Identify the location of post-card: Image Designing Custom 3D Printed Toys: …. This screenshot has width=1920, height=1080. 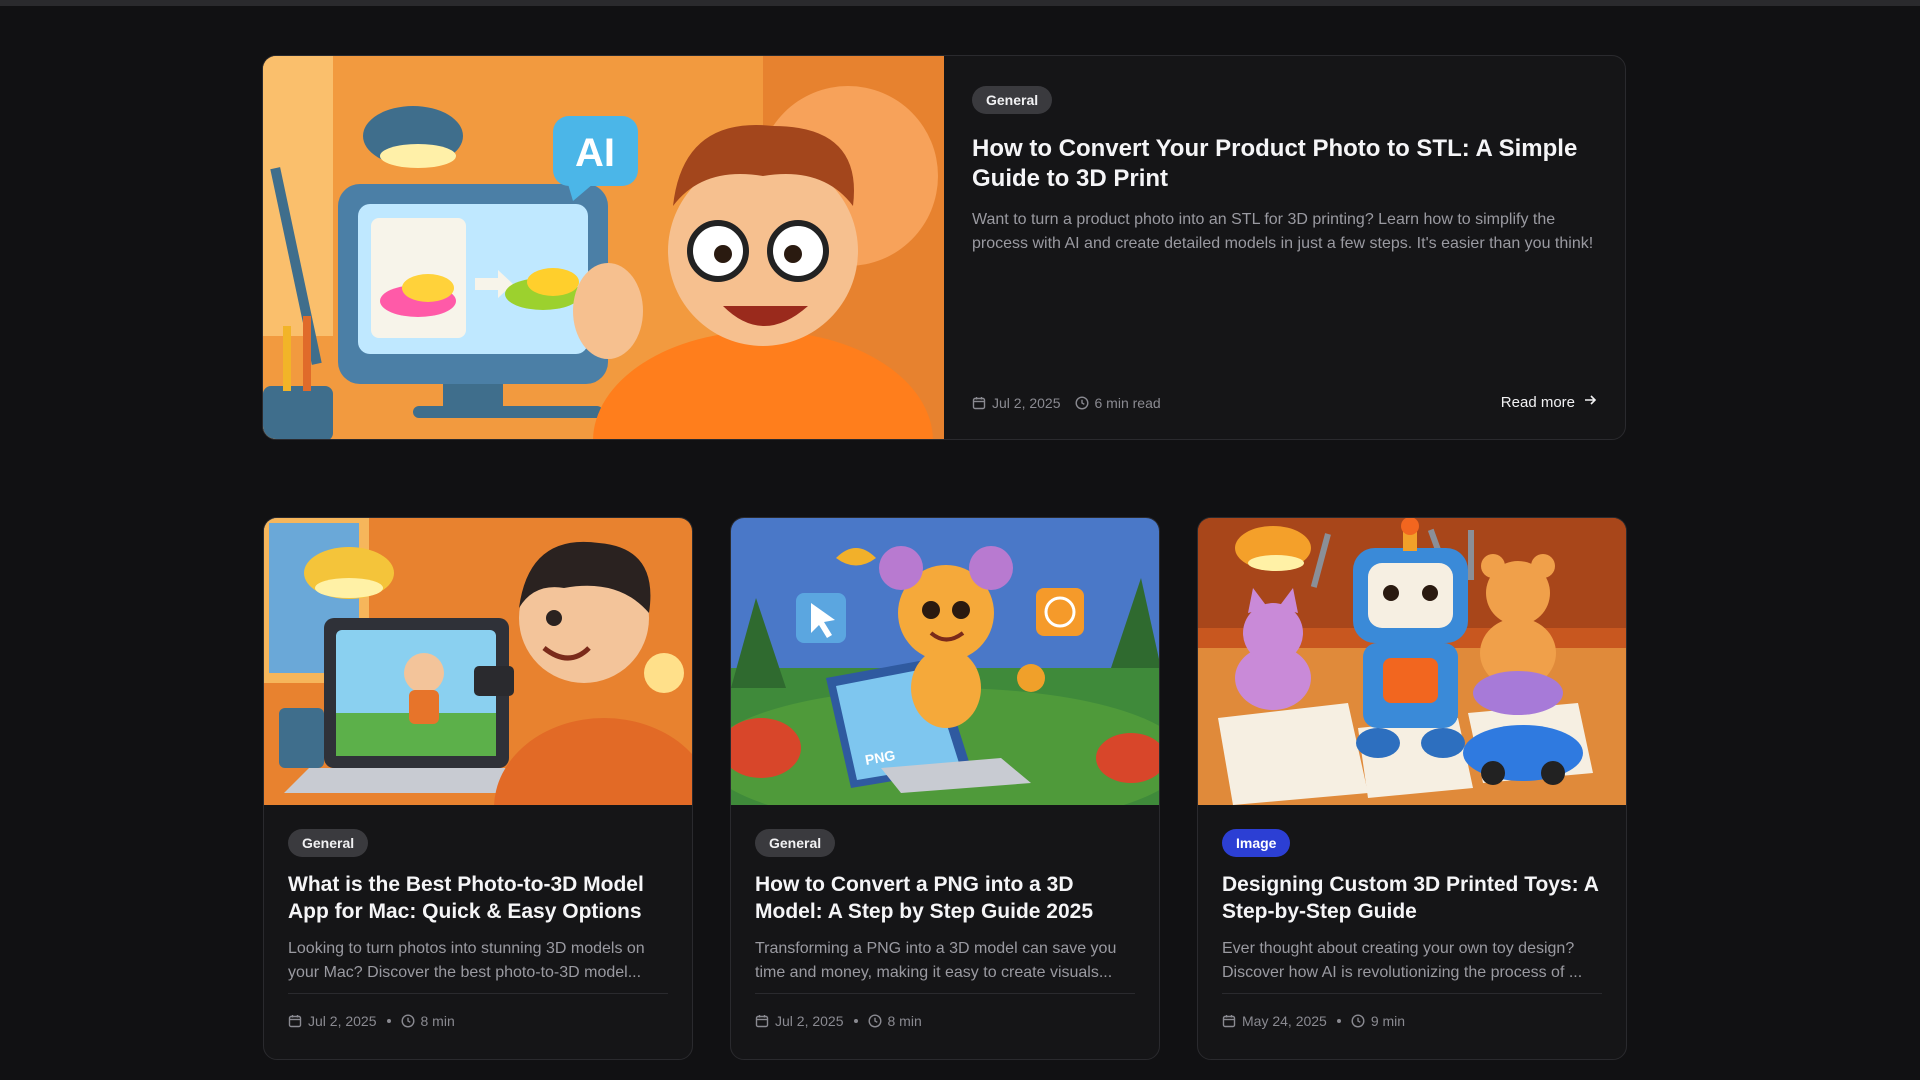
(1412, 788).